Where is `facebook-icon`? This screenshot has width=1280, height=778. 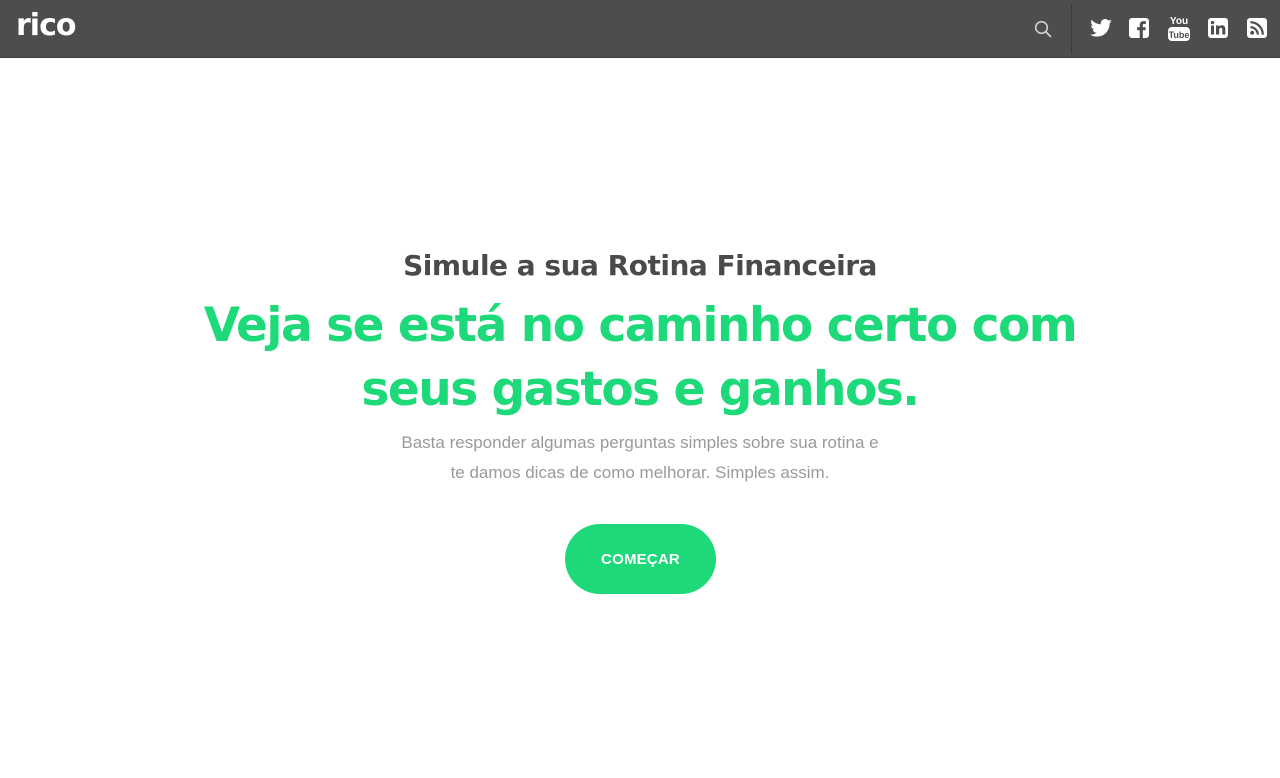 facebook-icon is located at coordinates (1139, 28).